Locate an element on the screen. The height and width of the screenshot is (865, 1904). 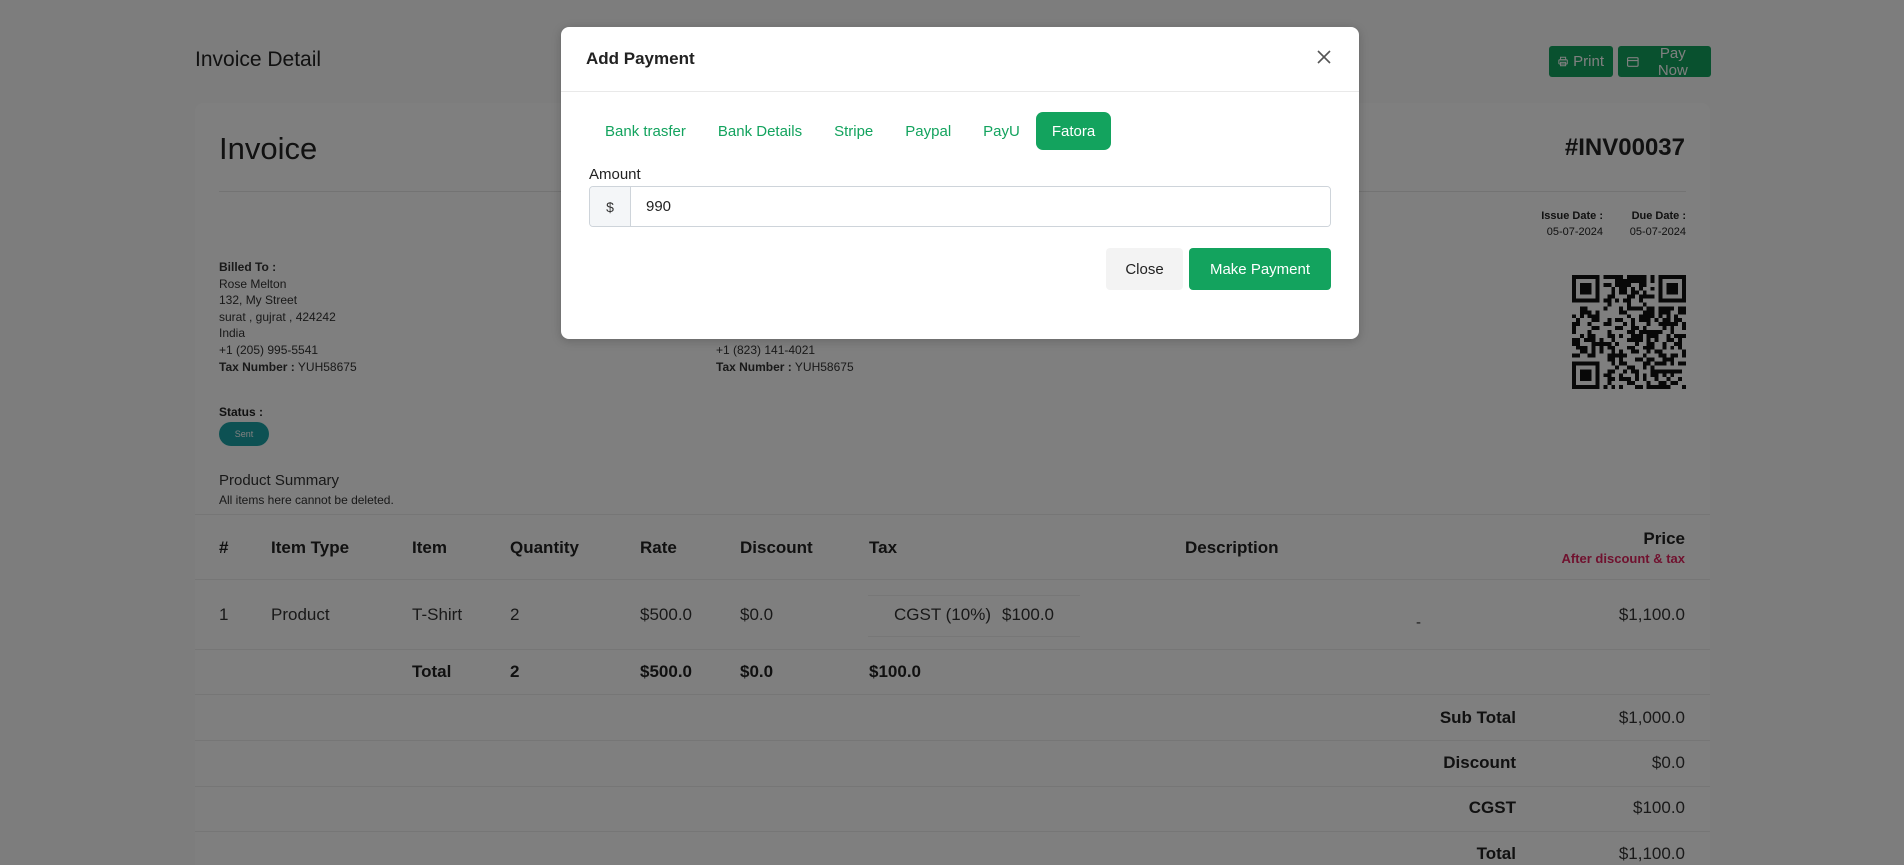
tab-paypal: Paypal is located at coordinates (928, 131).